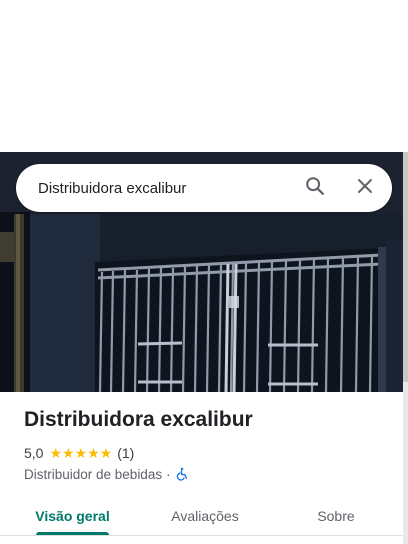 The image size is (408, 544). I want to click on star-rating: ★★★★★, so click(81, 452).